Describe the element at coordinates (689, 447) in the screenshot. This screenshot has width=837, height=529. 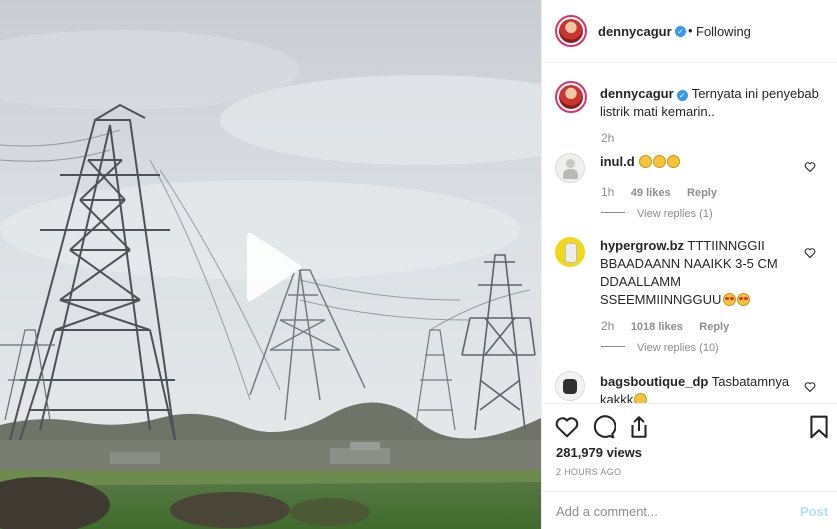
I see `post-actions: 281,979 views 2 HOURS AGO` at that location.